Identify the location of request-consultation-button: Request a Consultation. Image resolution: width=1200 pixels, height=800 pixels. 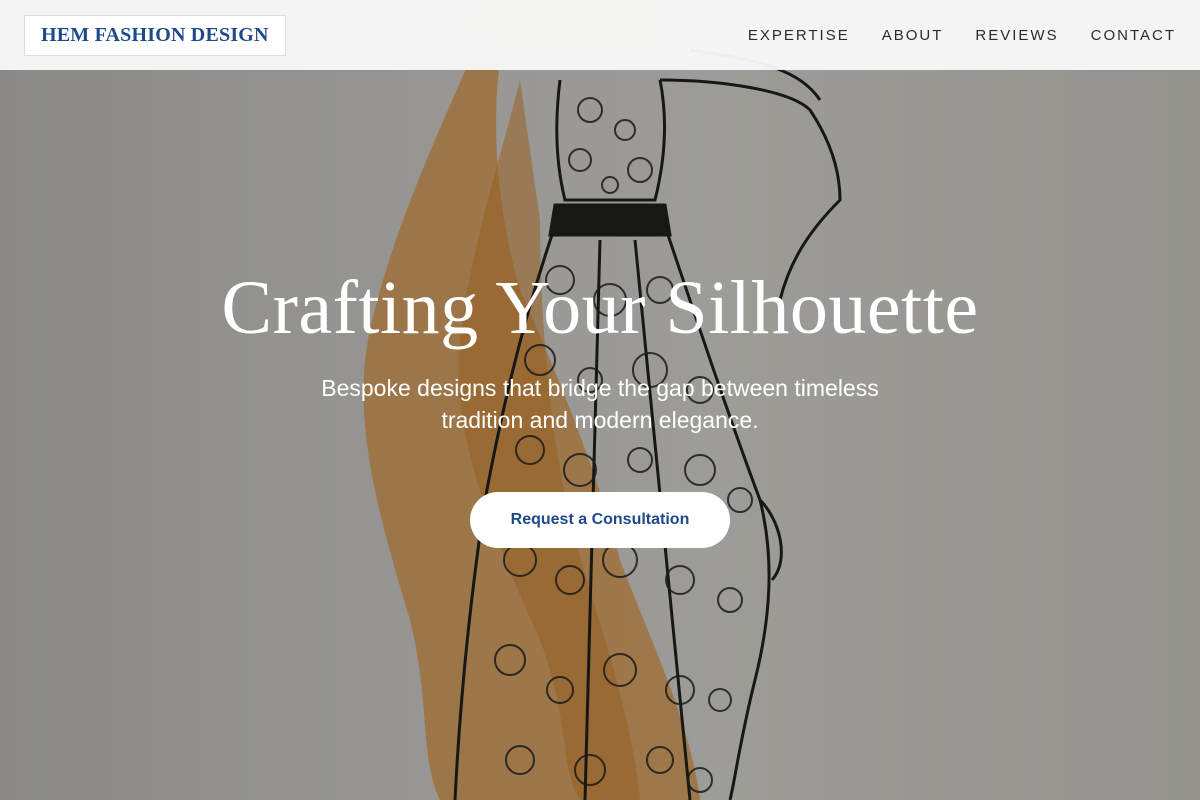
(600, 520).